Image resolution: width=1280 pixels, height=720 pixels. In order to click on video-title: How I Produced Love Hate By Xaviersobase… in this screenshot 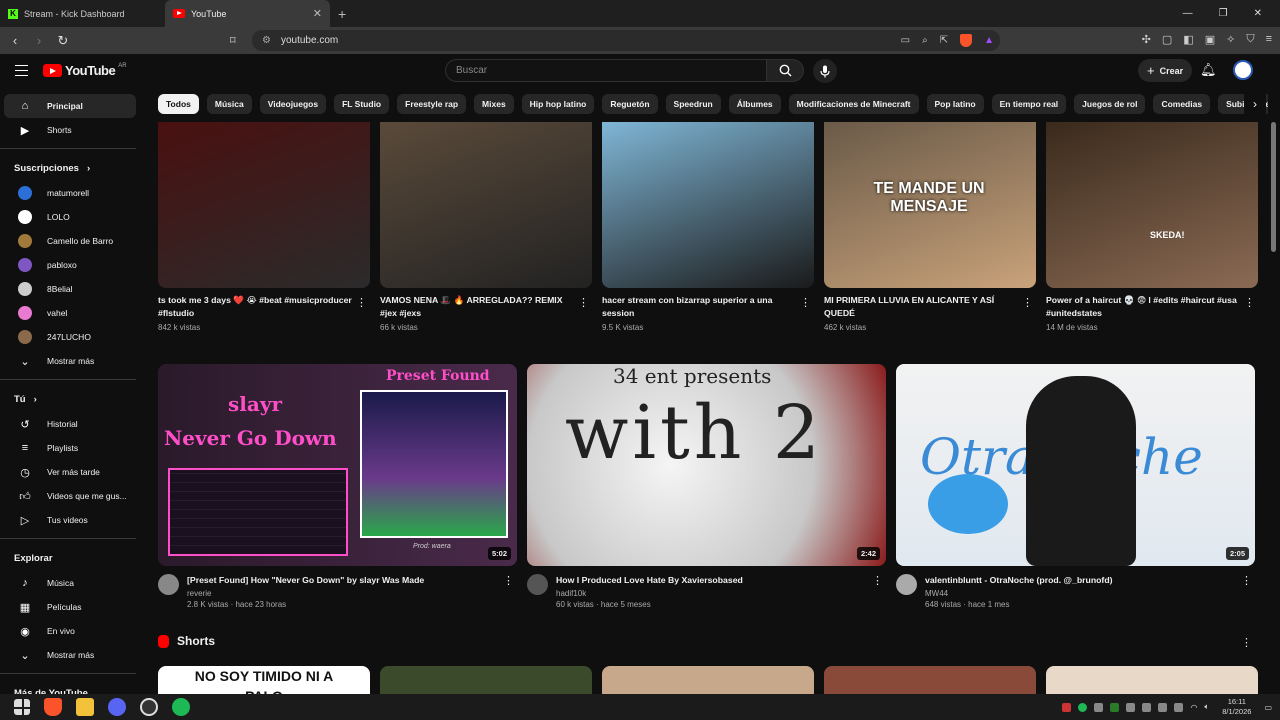, I will do `click(649, 580)`.